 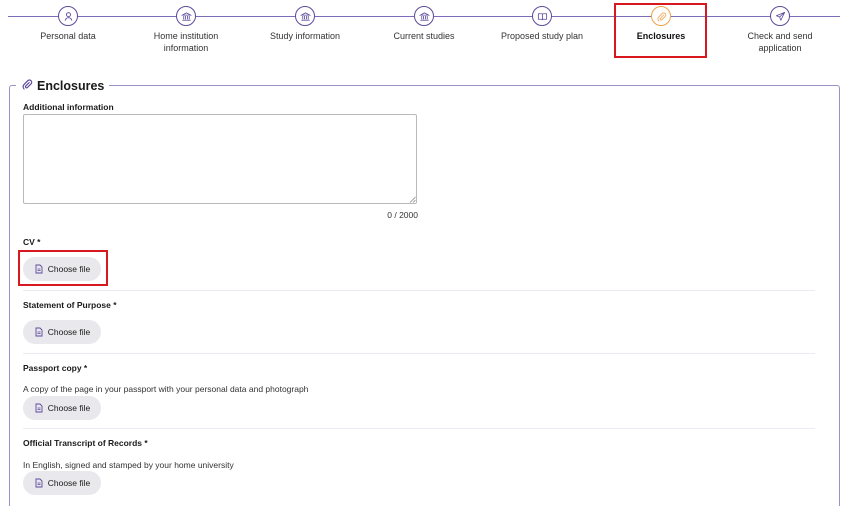 I want to click on step-home-institution: Home institution information, so click(x=186, y=30).